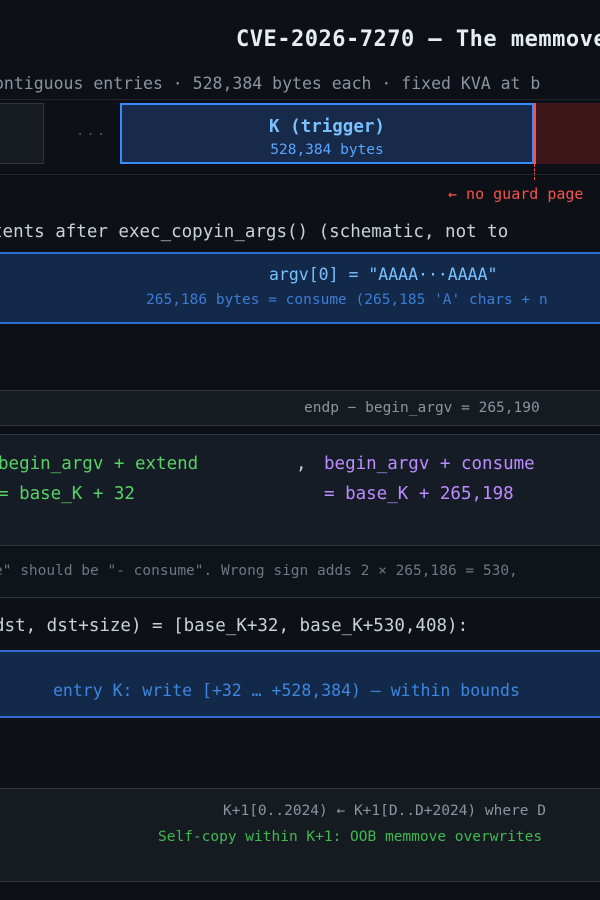 Image resolution: width=600 pixels, height=900 pixels. I want to click on guard-boundary-line, so click(534, 172).